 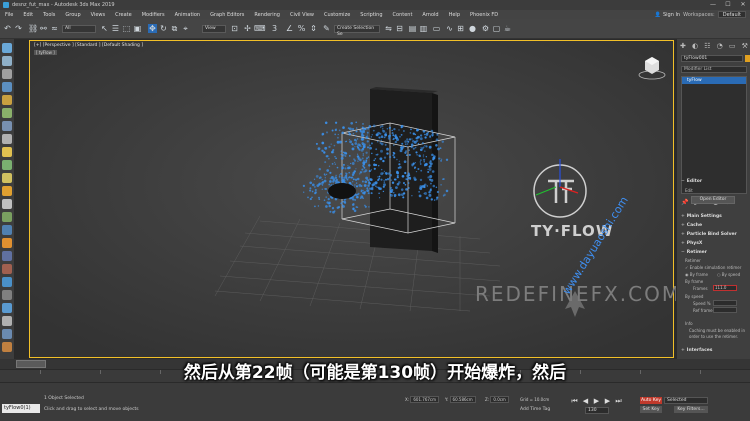 What do you see at coordinates (454, 15) in the screenshot?
I see `menu-help: Help` at bounding box center [454, 15].